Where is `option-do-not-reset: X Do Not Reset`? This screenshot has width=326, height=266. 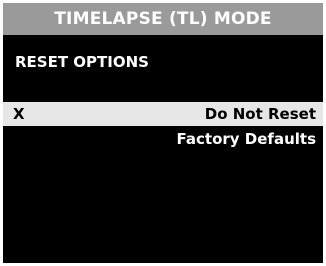 option-do-not-reset: X Do Not Reset is located at coordinates (163, 114).